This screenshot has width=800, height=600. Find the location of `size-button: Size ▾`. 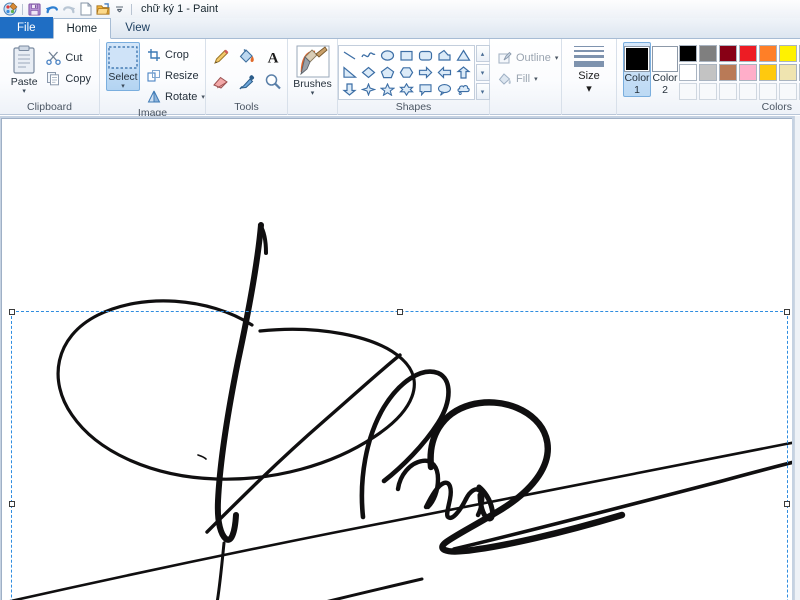

size-button: Size ▾ is located at coordinates (589, 68).